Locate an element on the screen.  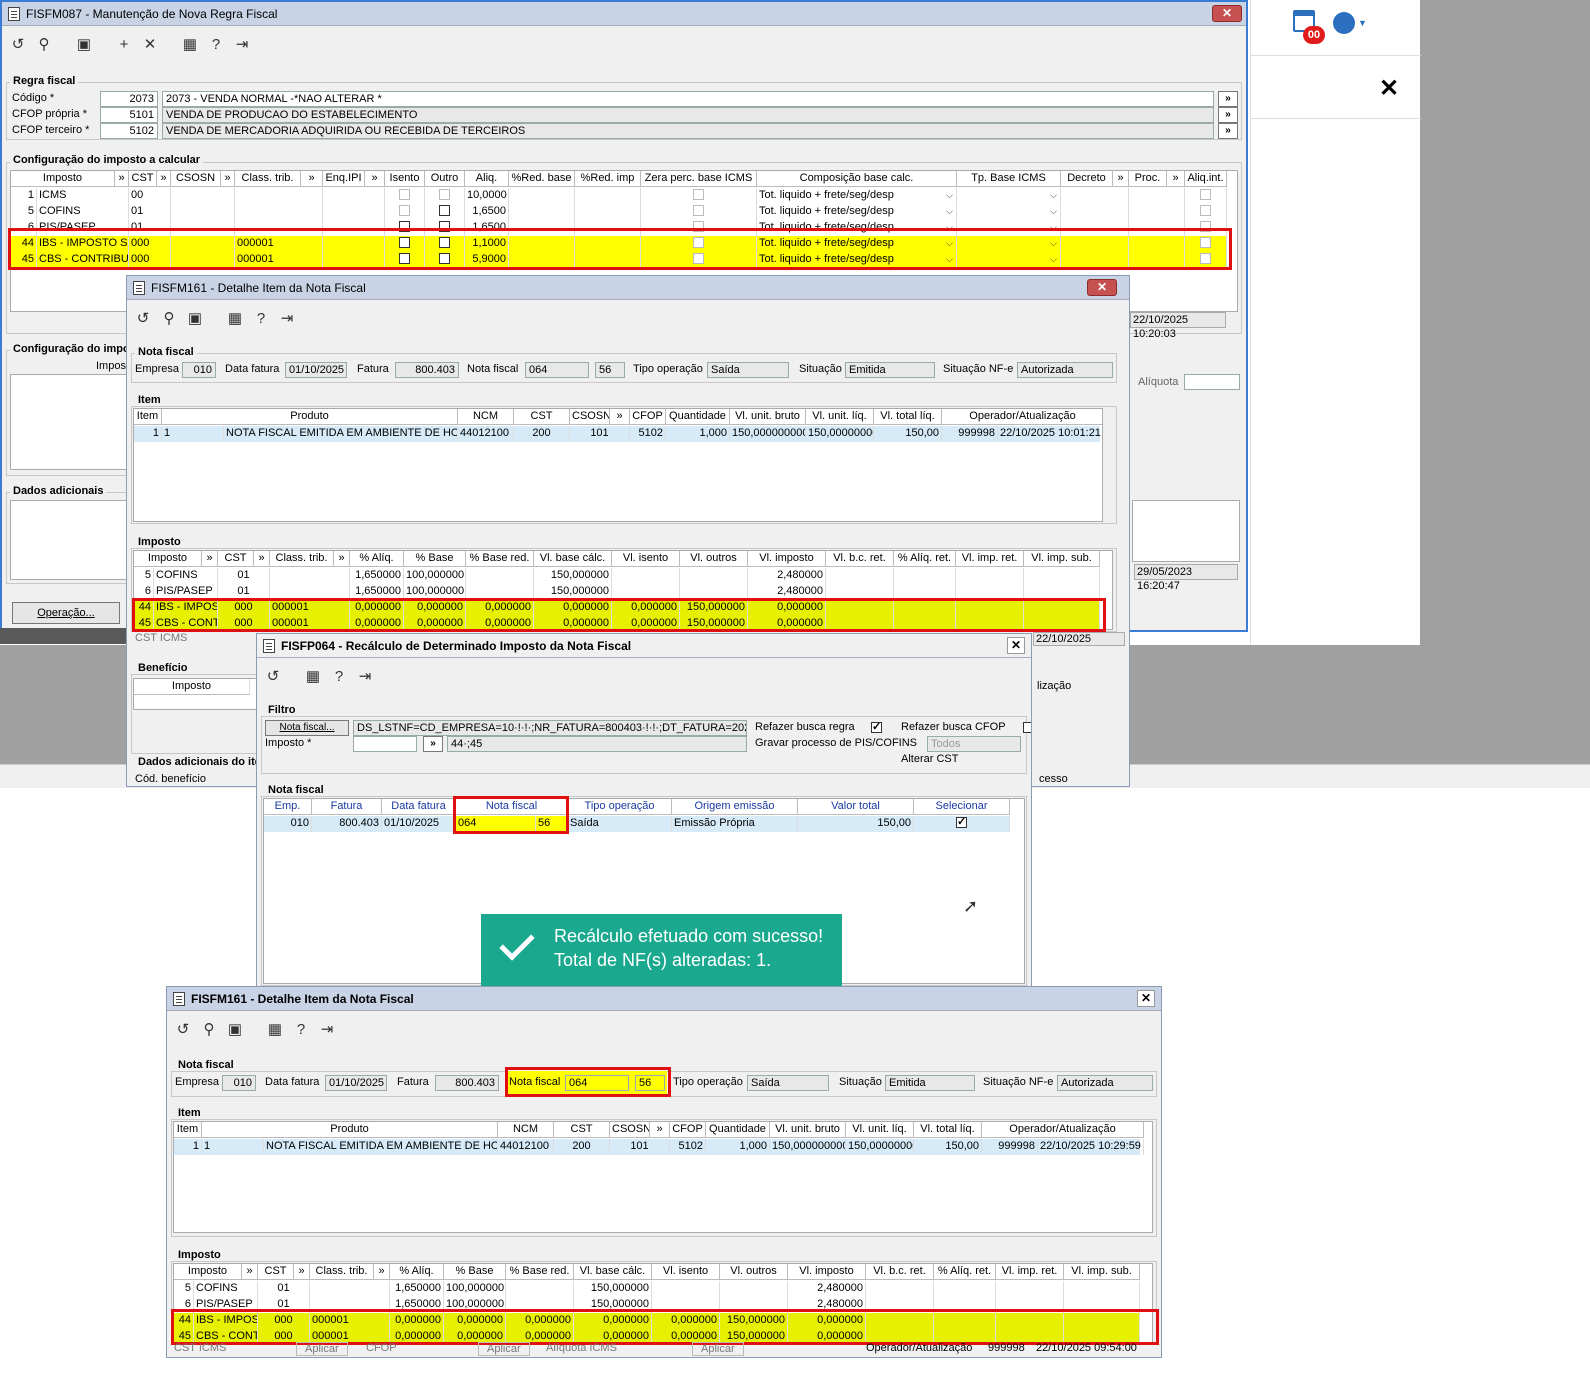
codigo-field: 2073 is located at coordinates (129, 99).